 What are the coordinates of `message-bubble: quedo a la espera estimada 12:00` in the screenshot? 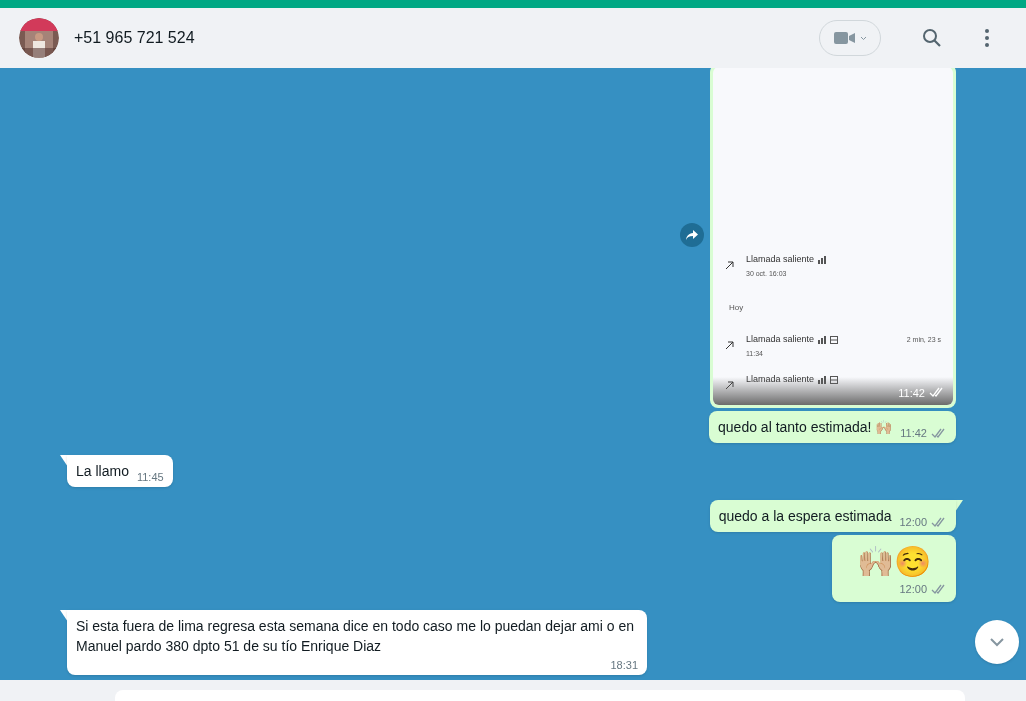 It's located at (832, 516).